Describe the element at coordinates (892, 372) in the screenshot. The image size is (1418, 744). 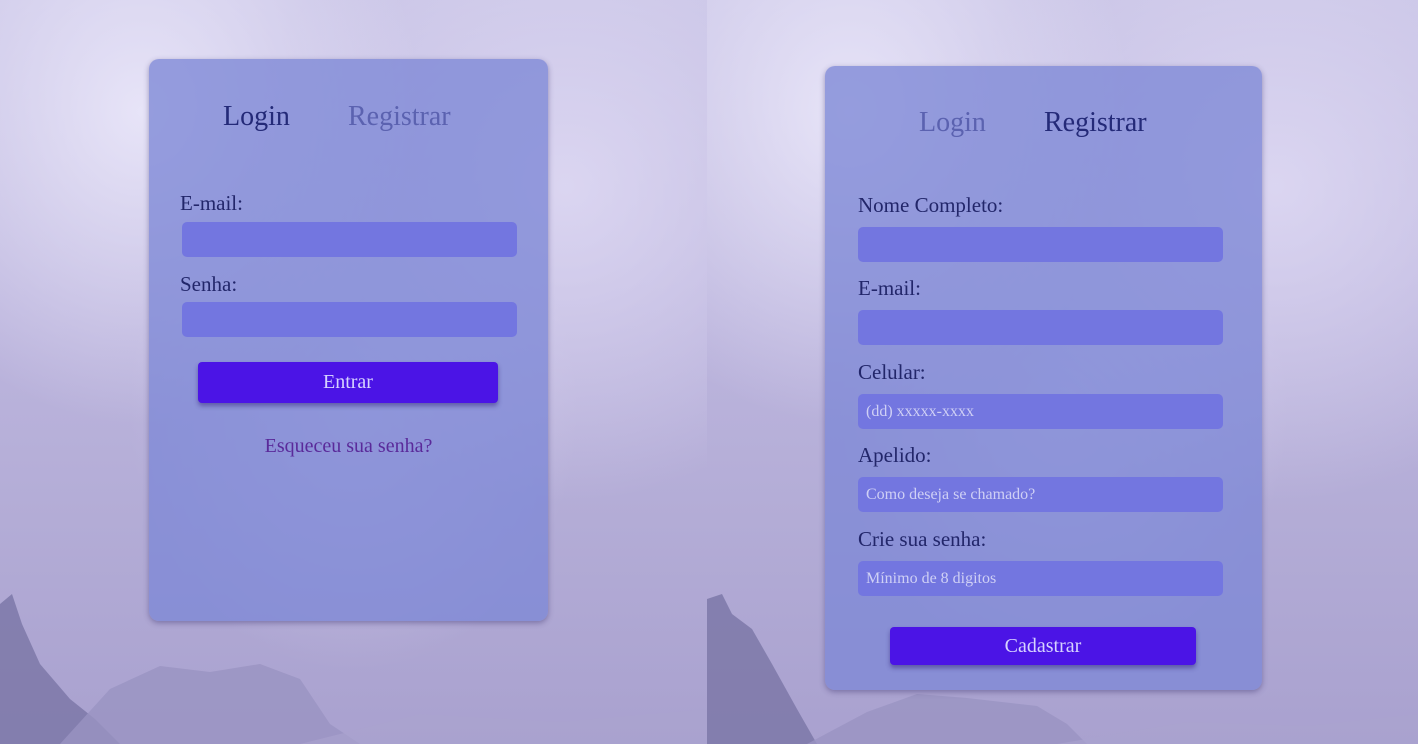
I see `phone-label: Celular:` at that location.